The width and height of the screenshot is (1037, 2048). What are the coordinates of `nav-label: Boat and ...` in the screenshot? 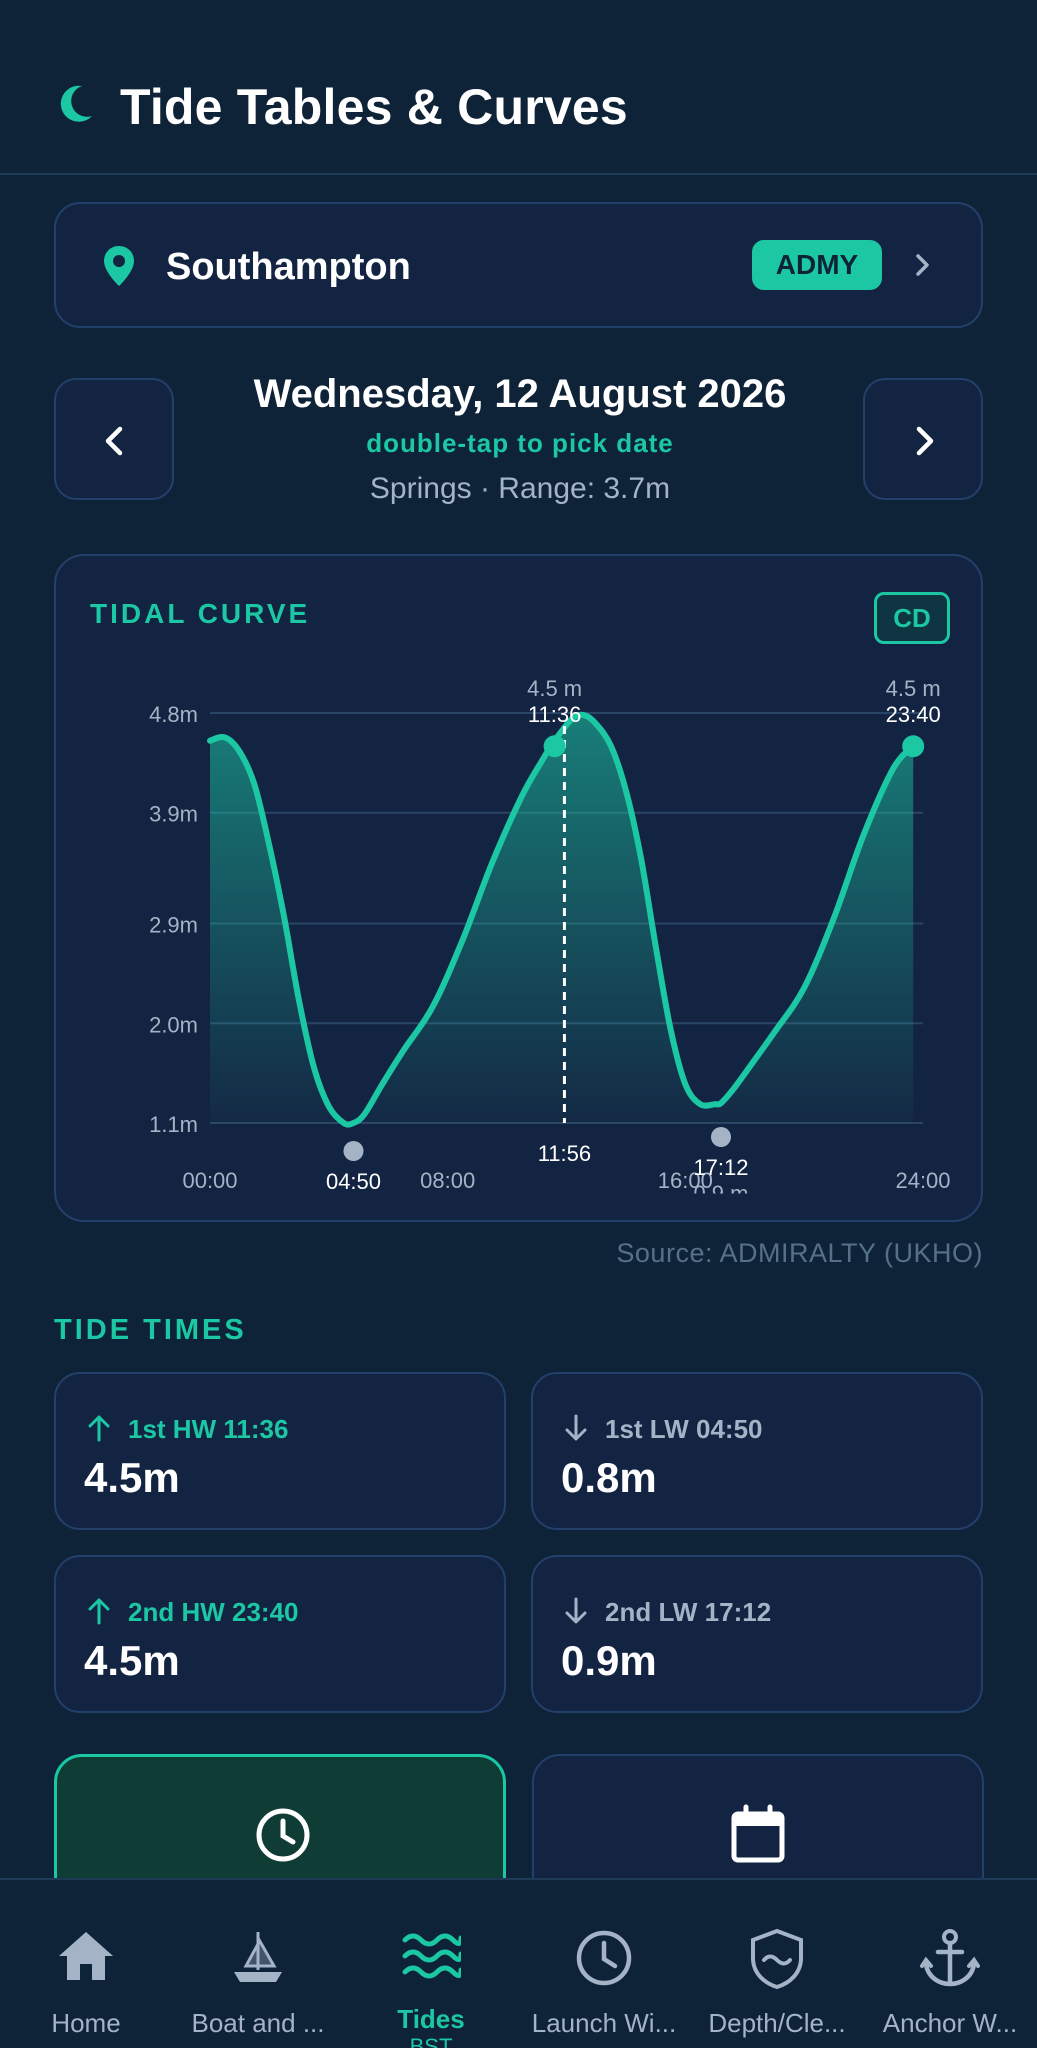 It's located at (258, 2023).